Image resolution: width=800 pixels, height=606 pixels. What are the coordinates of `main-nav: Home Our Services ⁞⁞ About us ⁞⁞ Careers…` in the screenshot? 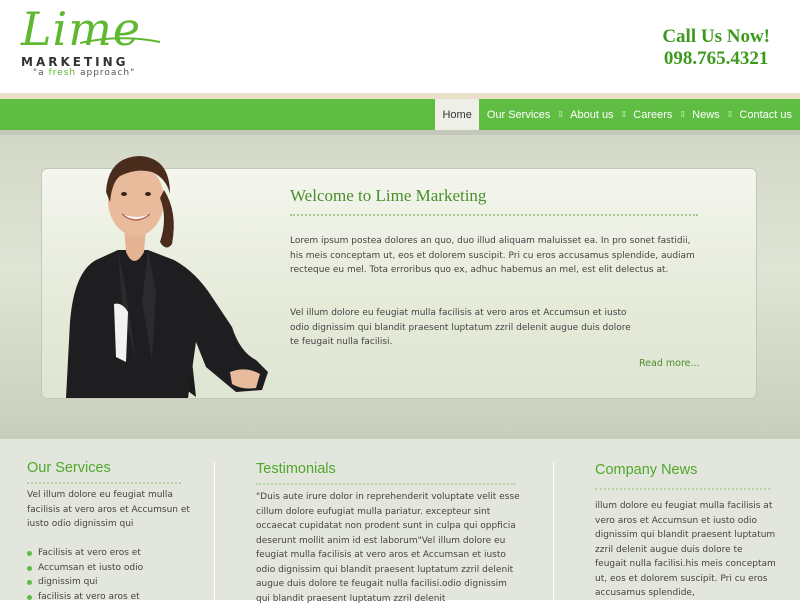 It's located at (400, 114).